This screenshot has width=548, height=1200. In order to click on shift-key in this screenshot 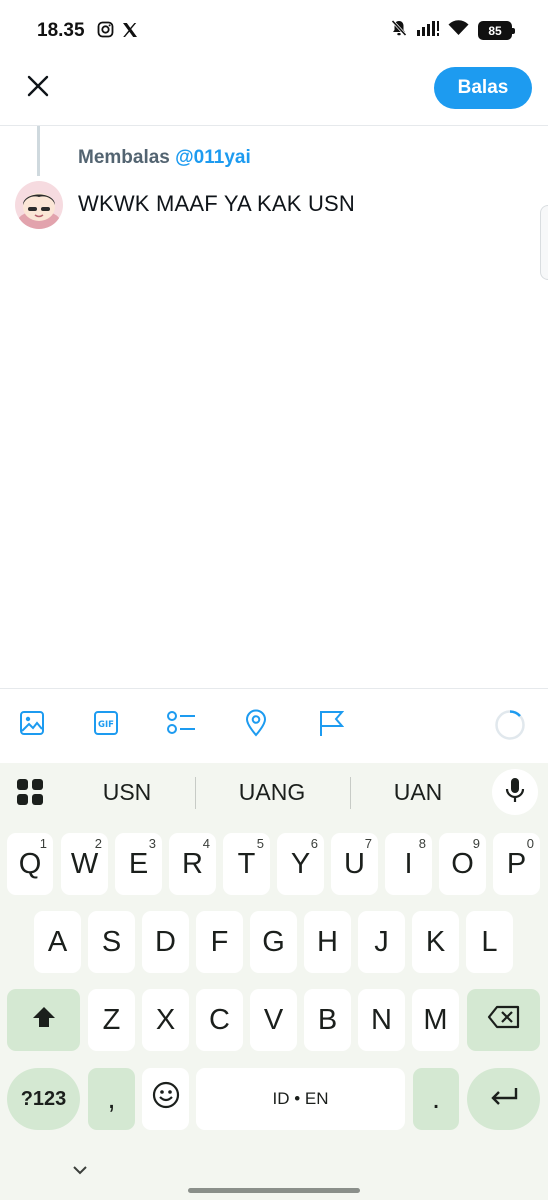, I will do `click(43, 1020)`.